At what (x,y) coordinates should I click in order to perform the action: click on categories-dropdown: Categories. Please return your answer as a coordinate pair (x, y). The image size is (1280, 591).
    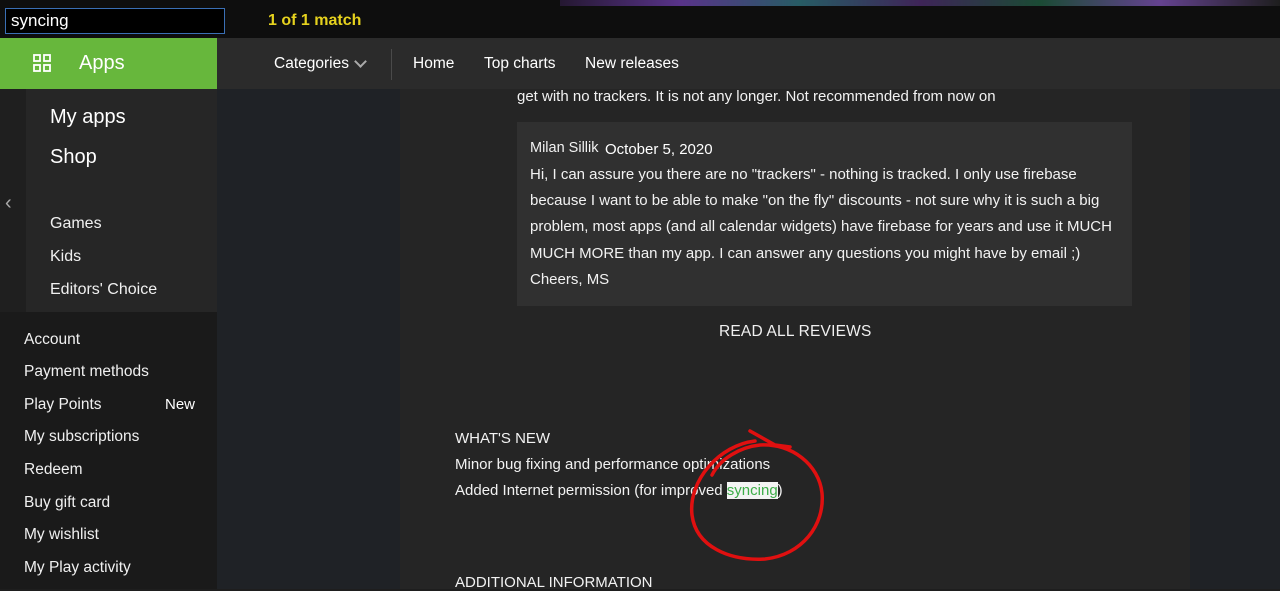
    Looking at the image, I should click on (311, 64).